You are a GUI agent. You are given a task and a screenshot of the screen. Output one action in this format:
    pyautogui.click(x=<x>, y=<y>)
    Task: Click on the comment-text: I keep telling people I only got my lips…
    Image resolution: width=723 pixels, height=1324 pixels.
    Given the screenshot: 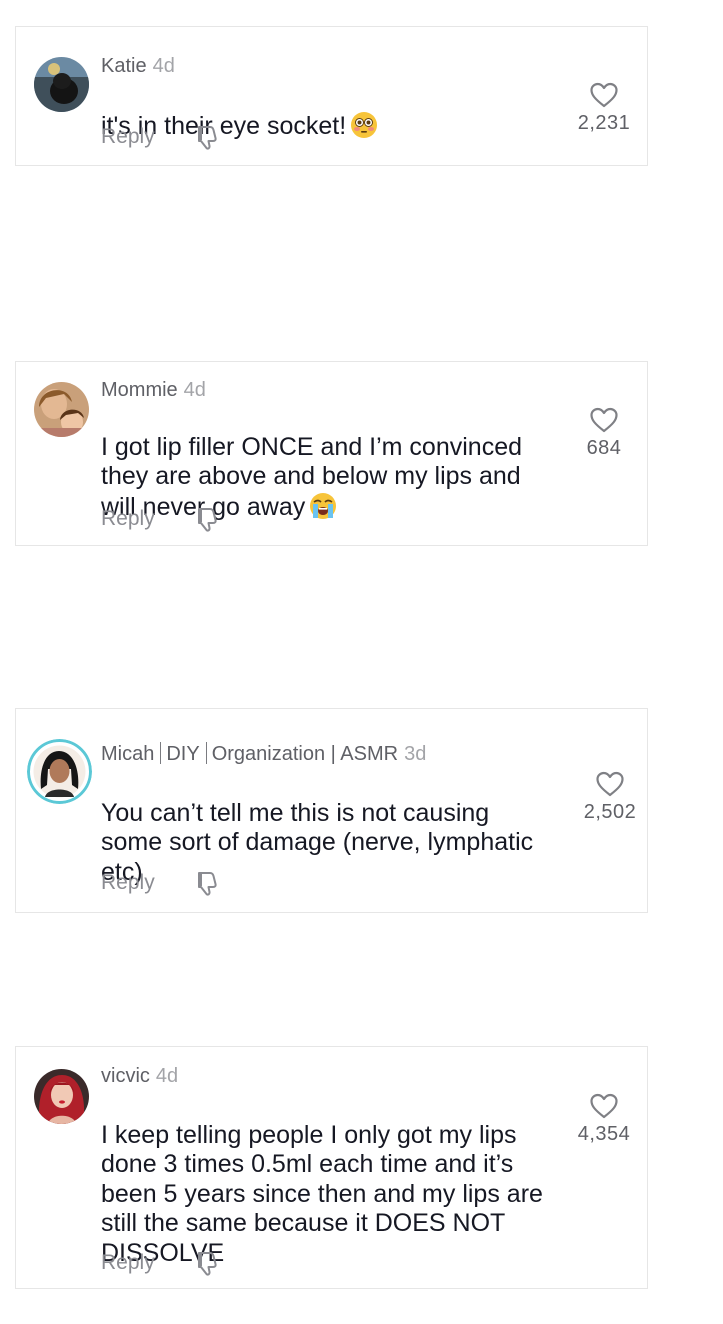 What is the action you would take?
    pyautogui.click(x=322, y=1193)
    